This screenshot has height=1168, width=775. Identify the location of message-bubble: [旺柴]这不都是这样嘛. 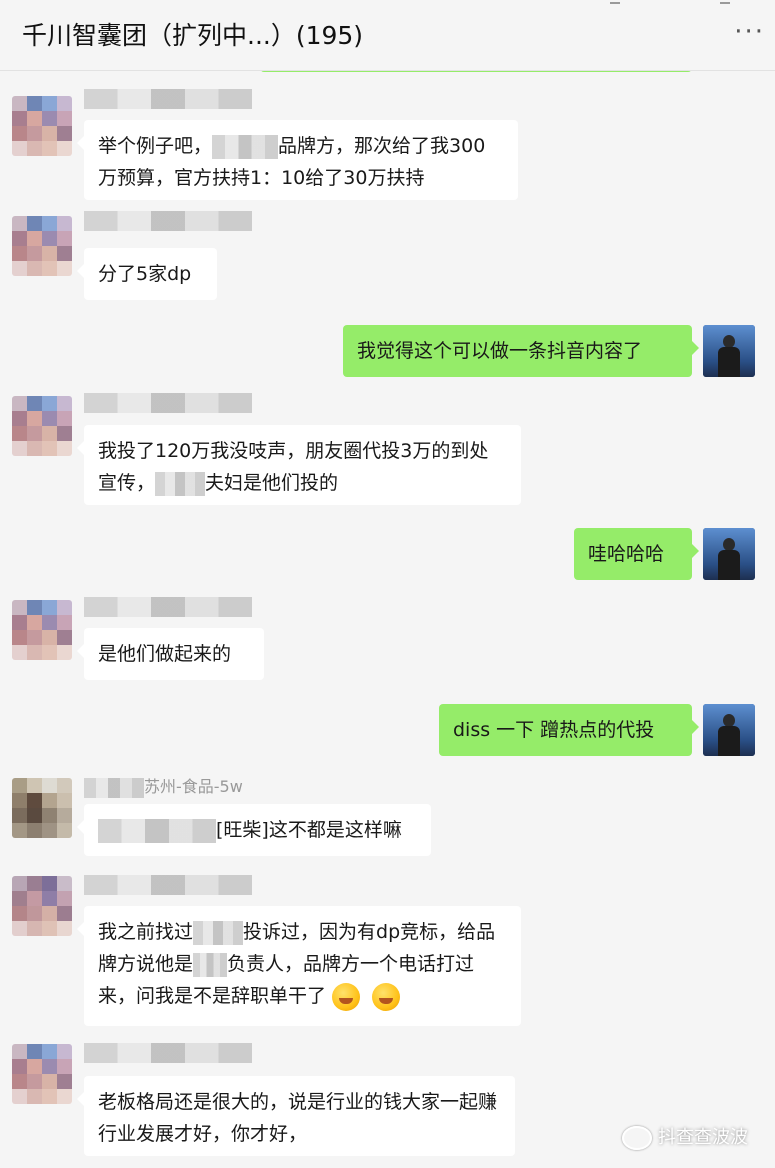
(254, 830).